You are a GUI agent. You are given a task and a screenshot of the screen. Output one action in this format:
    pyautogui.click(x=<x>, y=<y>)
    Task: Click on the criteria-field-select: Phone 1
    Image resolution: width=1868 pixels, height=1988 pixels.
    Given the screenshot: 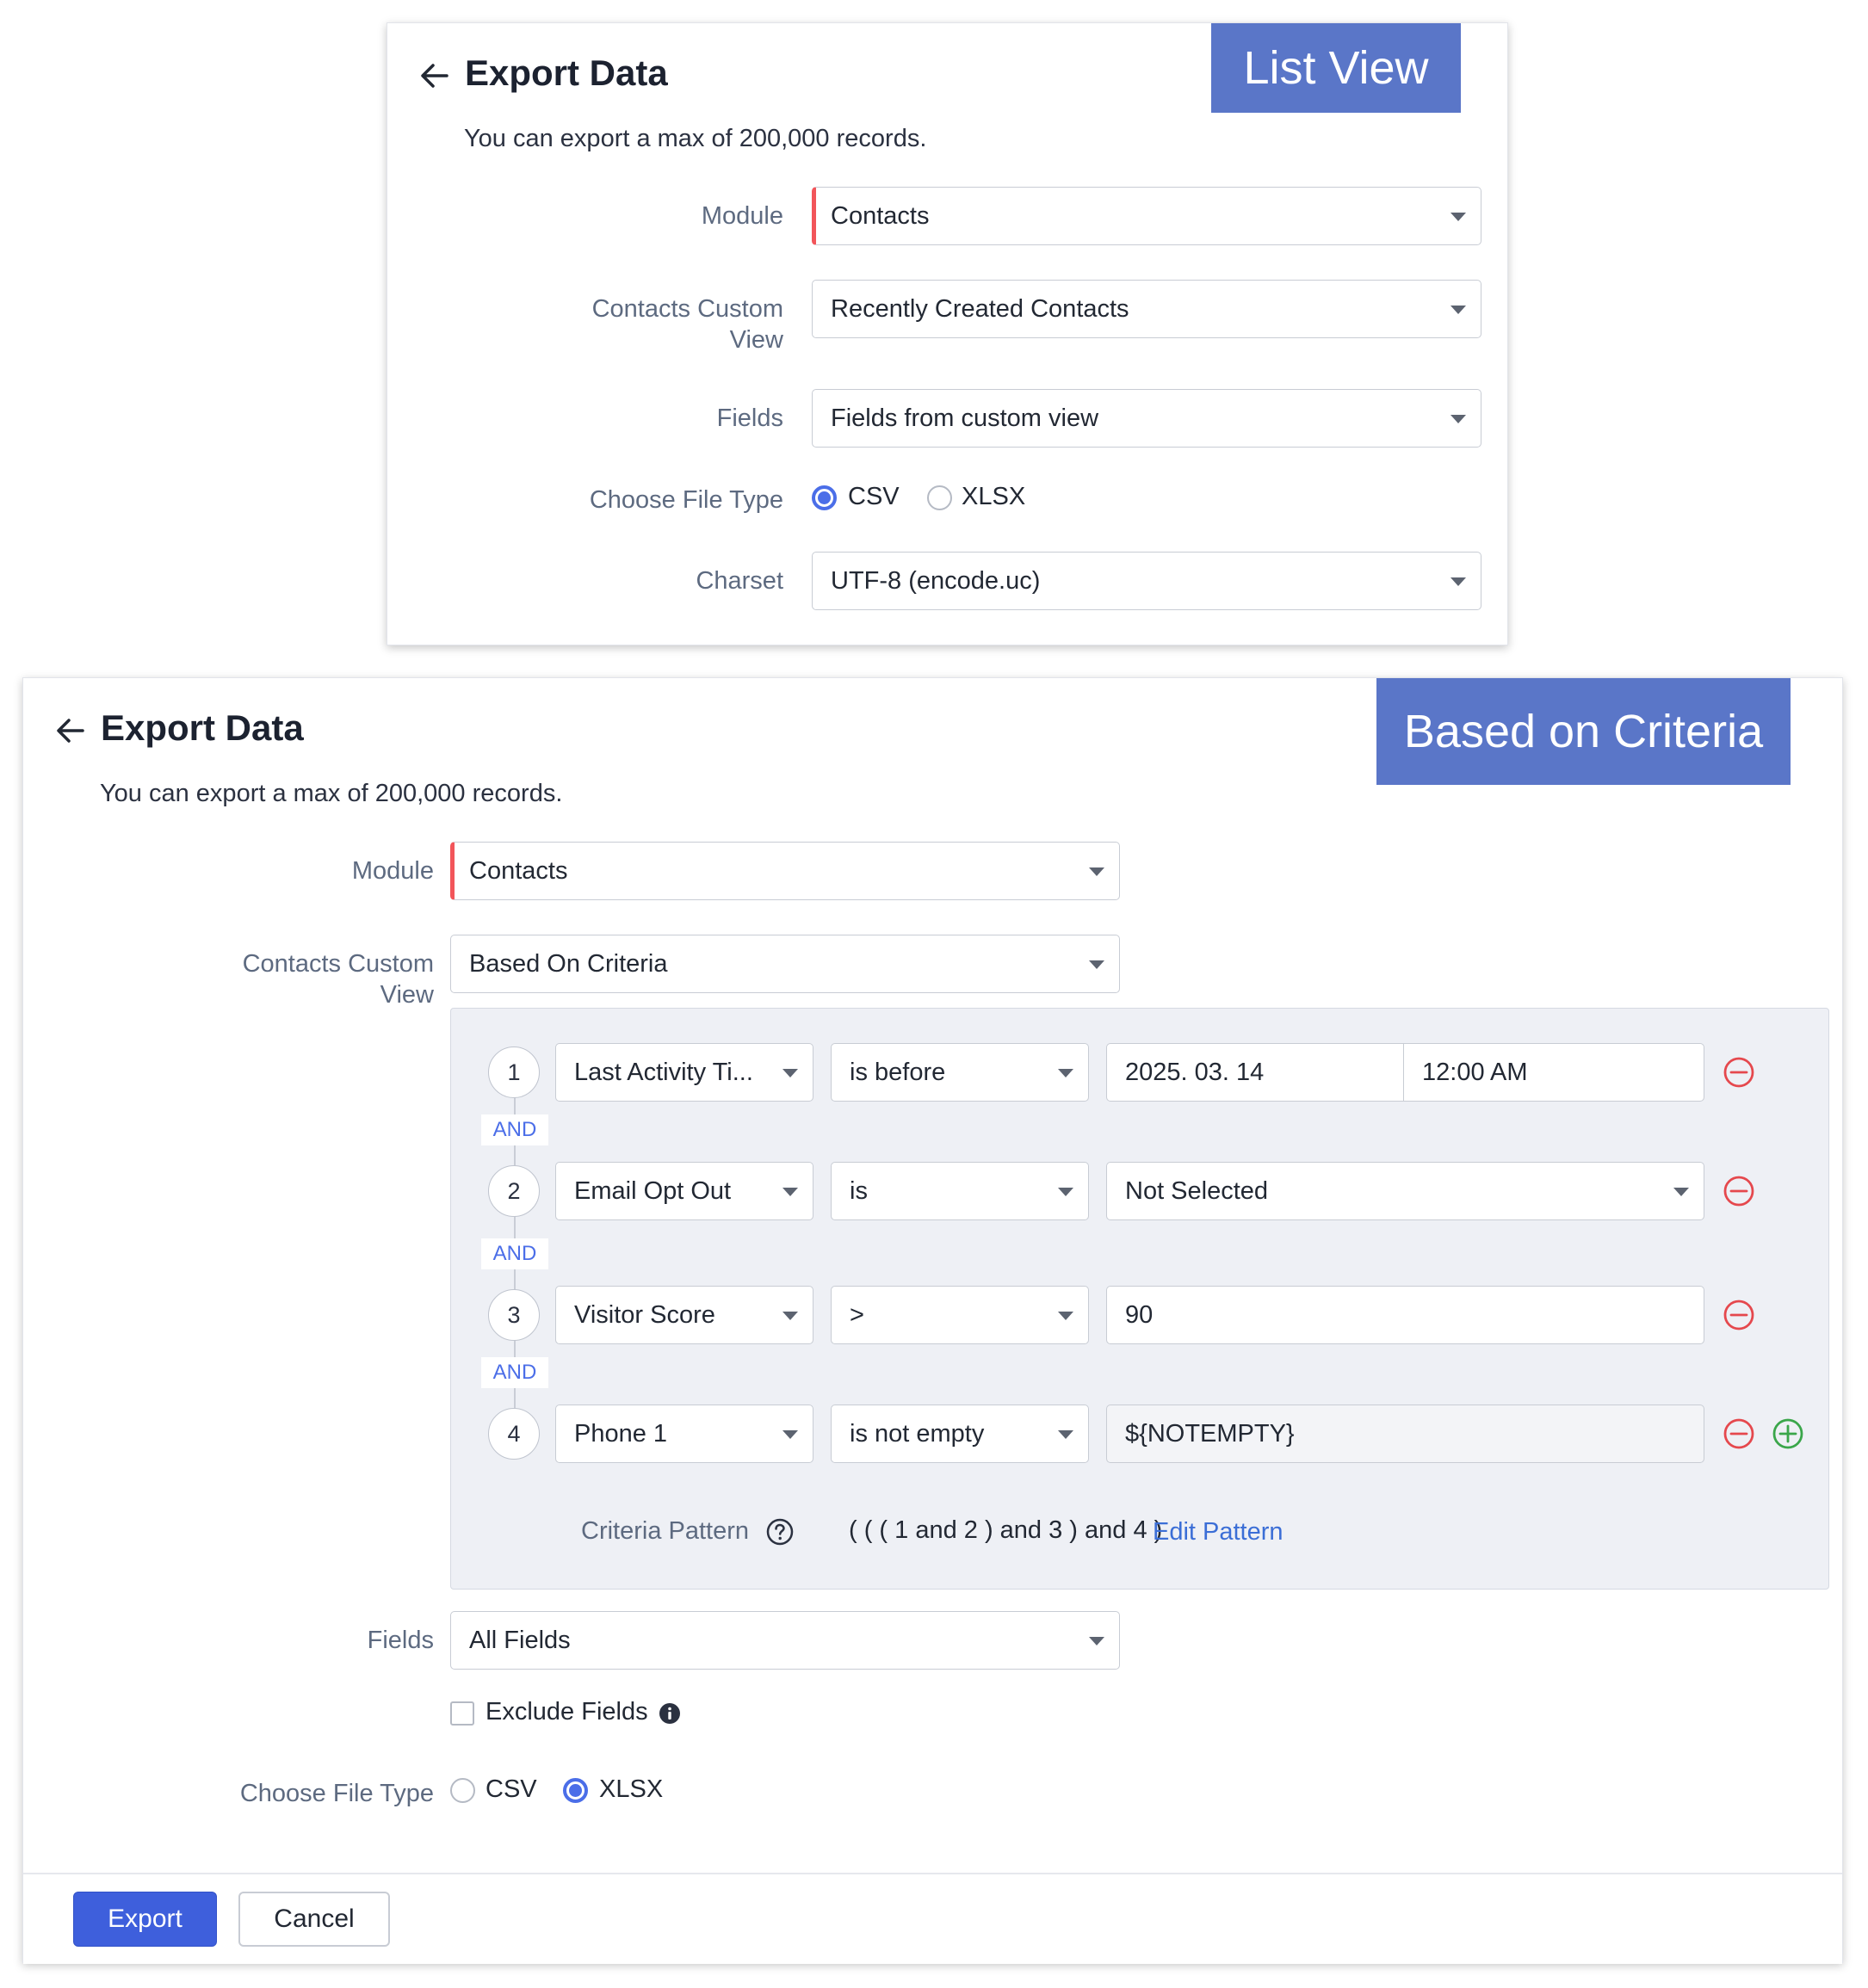 What is the action you would take?
    pyautogui.click(x=684, y=1434)
    